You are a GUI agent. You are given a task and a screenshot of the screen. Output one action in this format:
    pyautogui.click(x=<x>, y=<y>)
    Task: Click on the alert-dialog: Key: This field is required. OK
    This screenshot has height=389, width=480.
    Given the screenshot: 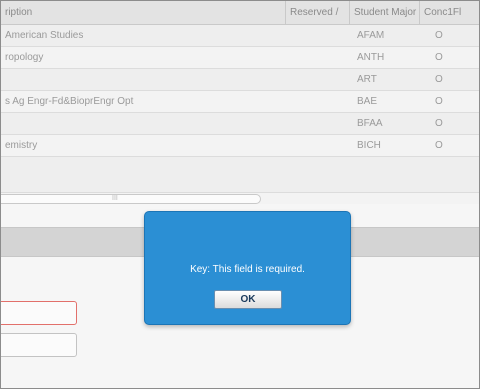 What is the action you would take?
    pyautogui.click(x=247, y=268)
    